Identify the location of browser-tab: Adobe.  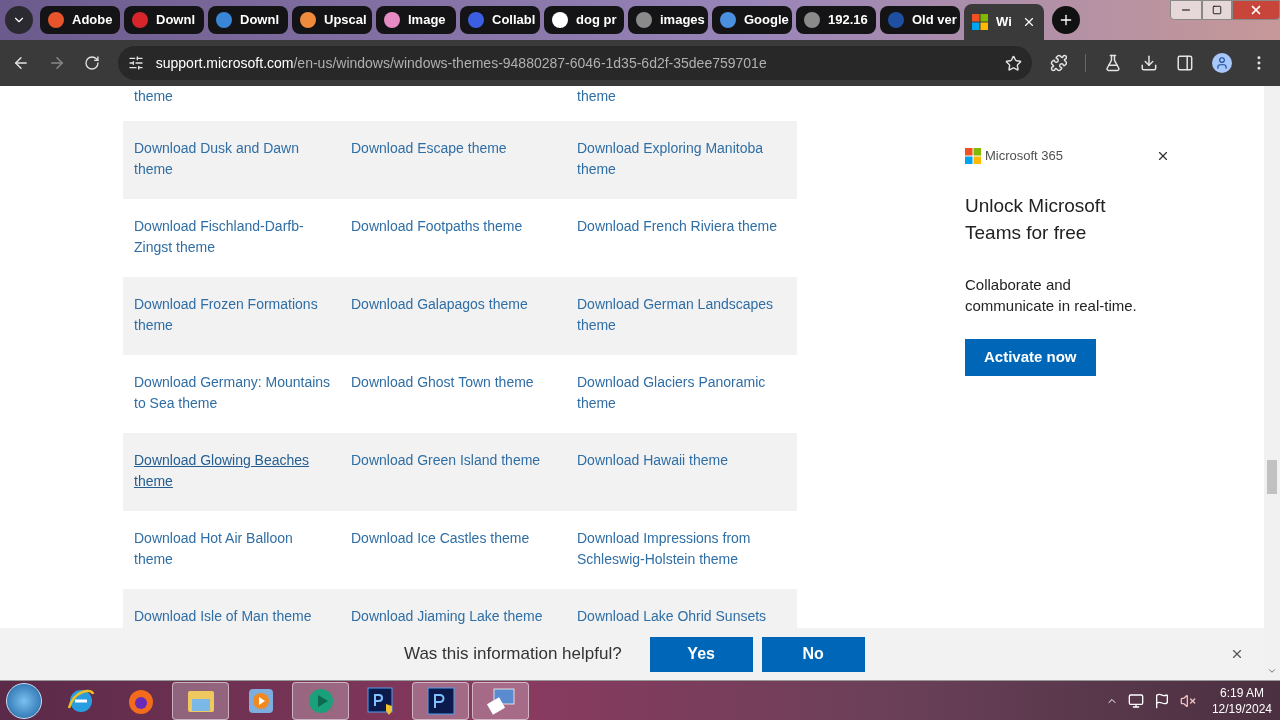
(80, 20).